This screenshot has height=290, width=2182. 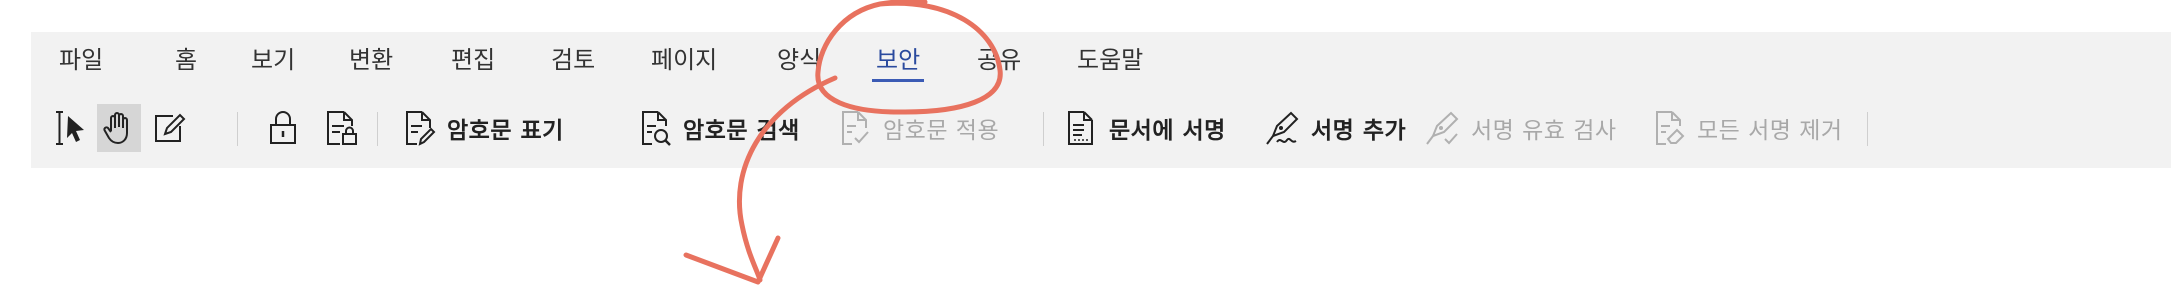 I want to click on add-signature-button: 서명 추가, so click(x=1334, y=128).